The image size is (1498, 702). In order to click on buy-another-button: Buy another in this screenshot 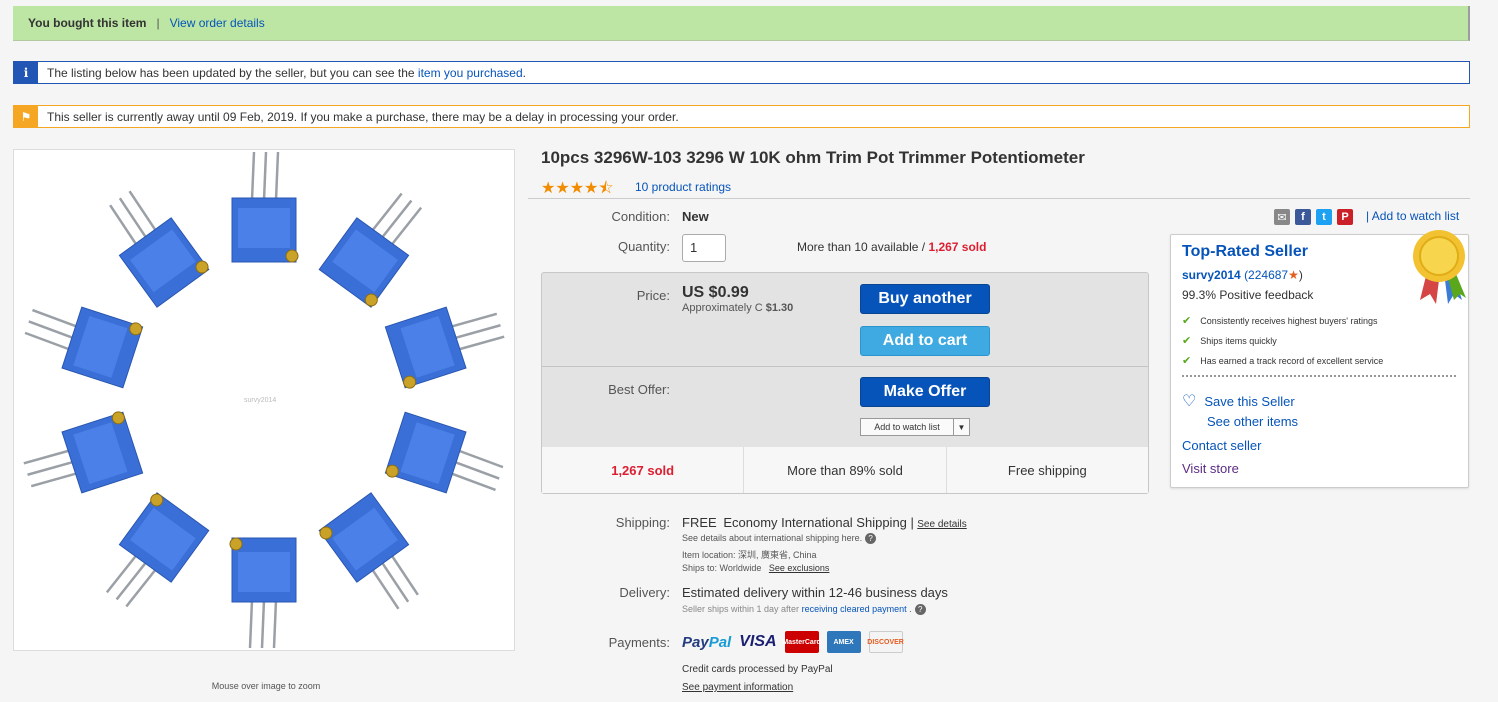, I will do `click(925, 299)`.